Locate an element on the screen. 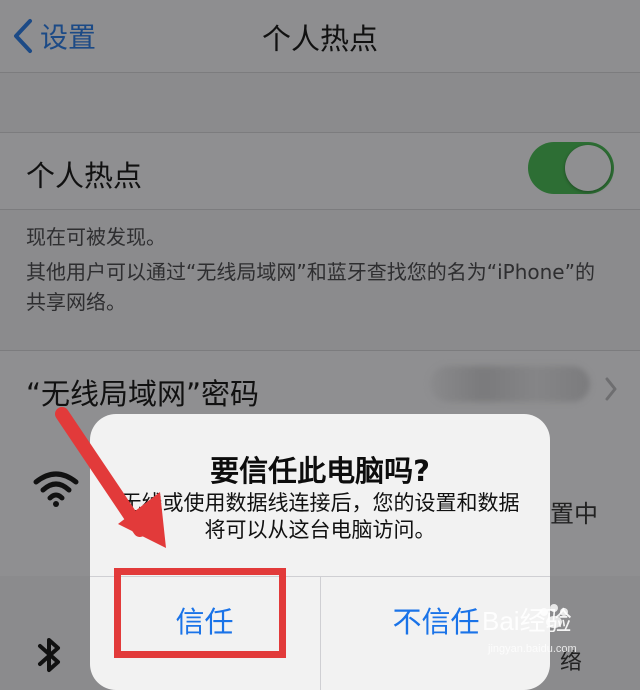  navigation-bar: 设置 个人热点 is located at coordinates (320, 36).